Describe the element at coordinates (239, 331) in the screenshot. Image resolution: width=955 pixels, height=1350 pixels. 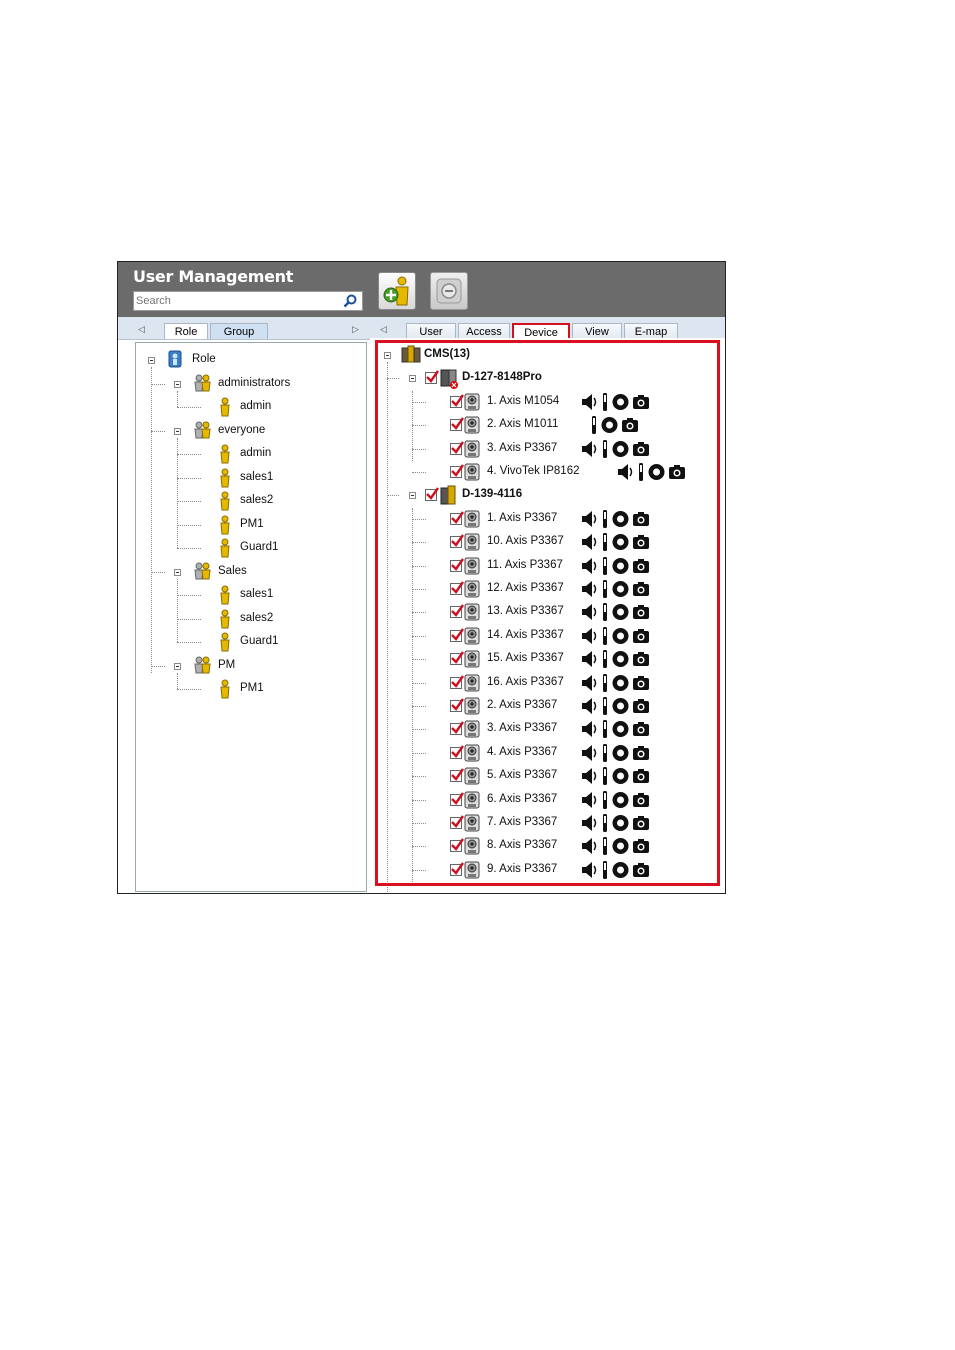
I see `tab-group: Group` at that location.